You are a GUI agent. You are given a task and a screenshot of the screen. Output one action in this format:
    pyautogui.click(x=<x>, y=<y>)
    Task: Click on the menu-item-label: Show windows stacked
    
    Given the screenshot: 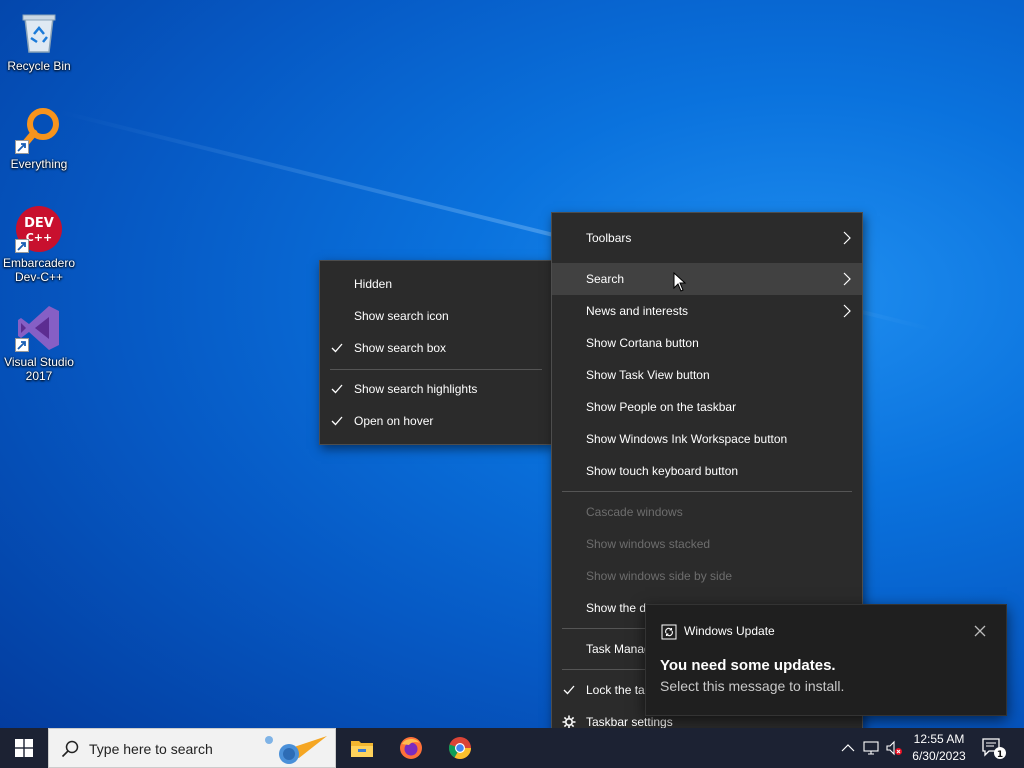 What is the action you would take?
    pyautogui.click(x=648, y=544)
    